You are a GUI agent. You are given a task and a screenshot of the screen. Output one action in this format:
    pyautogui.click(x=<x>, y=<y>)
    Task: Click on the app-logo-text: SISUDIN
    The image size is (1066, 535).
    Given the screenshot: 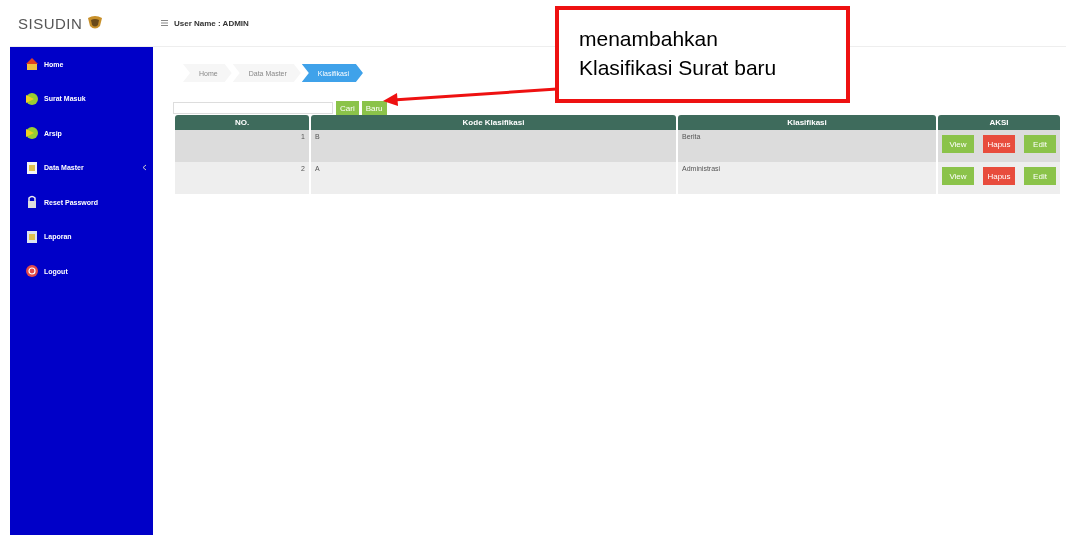 What is the action you would take?
    pyautogui.click(x=50, y=23)
    